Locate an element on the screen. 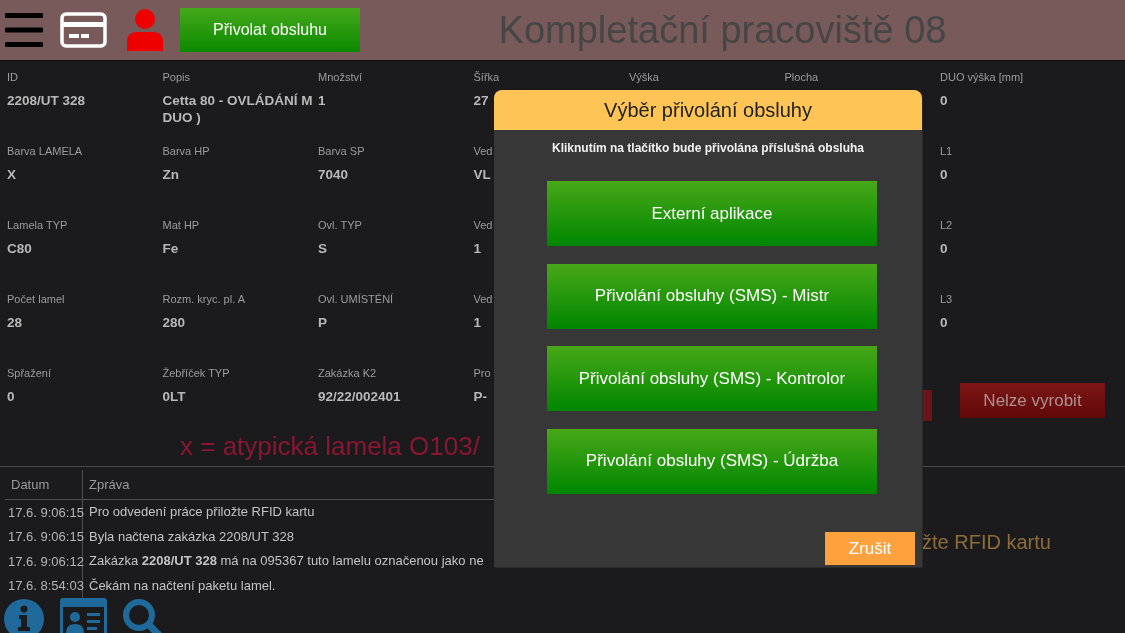  field-value: X is located at coordinates (11, 174).